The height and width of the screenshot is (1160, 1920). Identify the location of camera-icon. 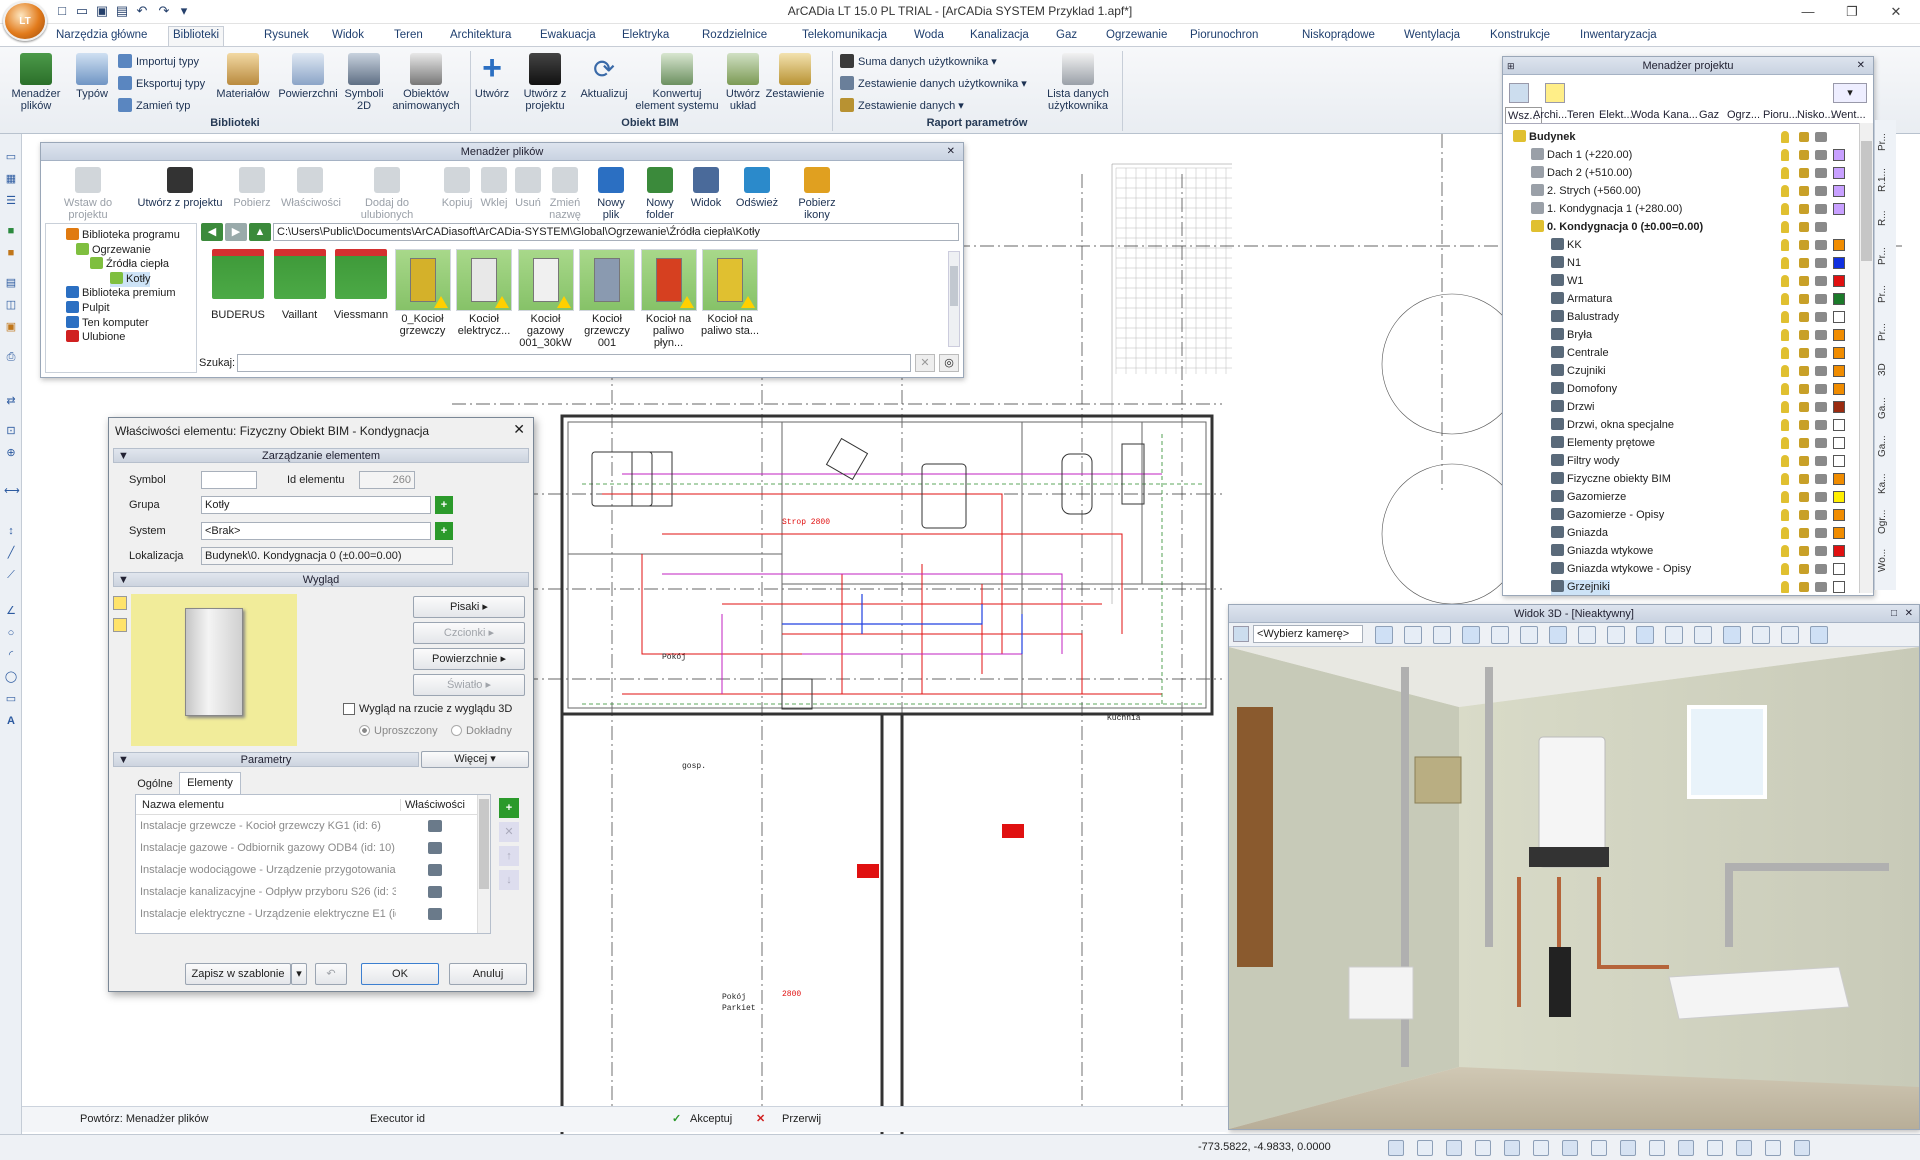
(1241, 634).